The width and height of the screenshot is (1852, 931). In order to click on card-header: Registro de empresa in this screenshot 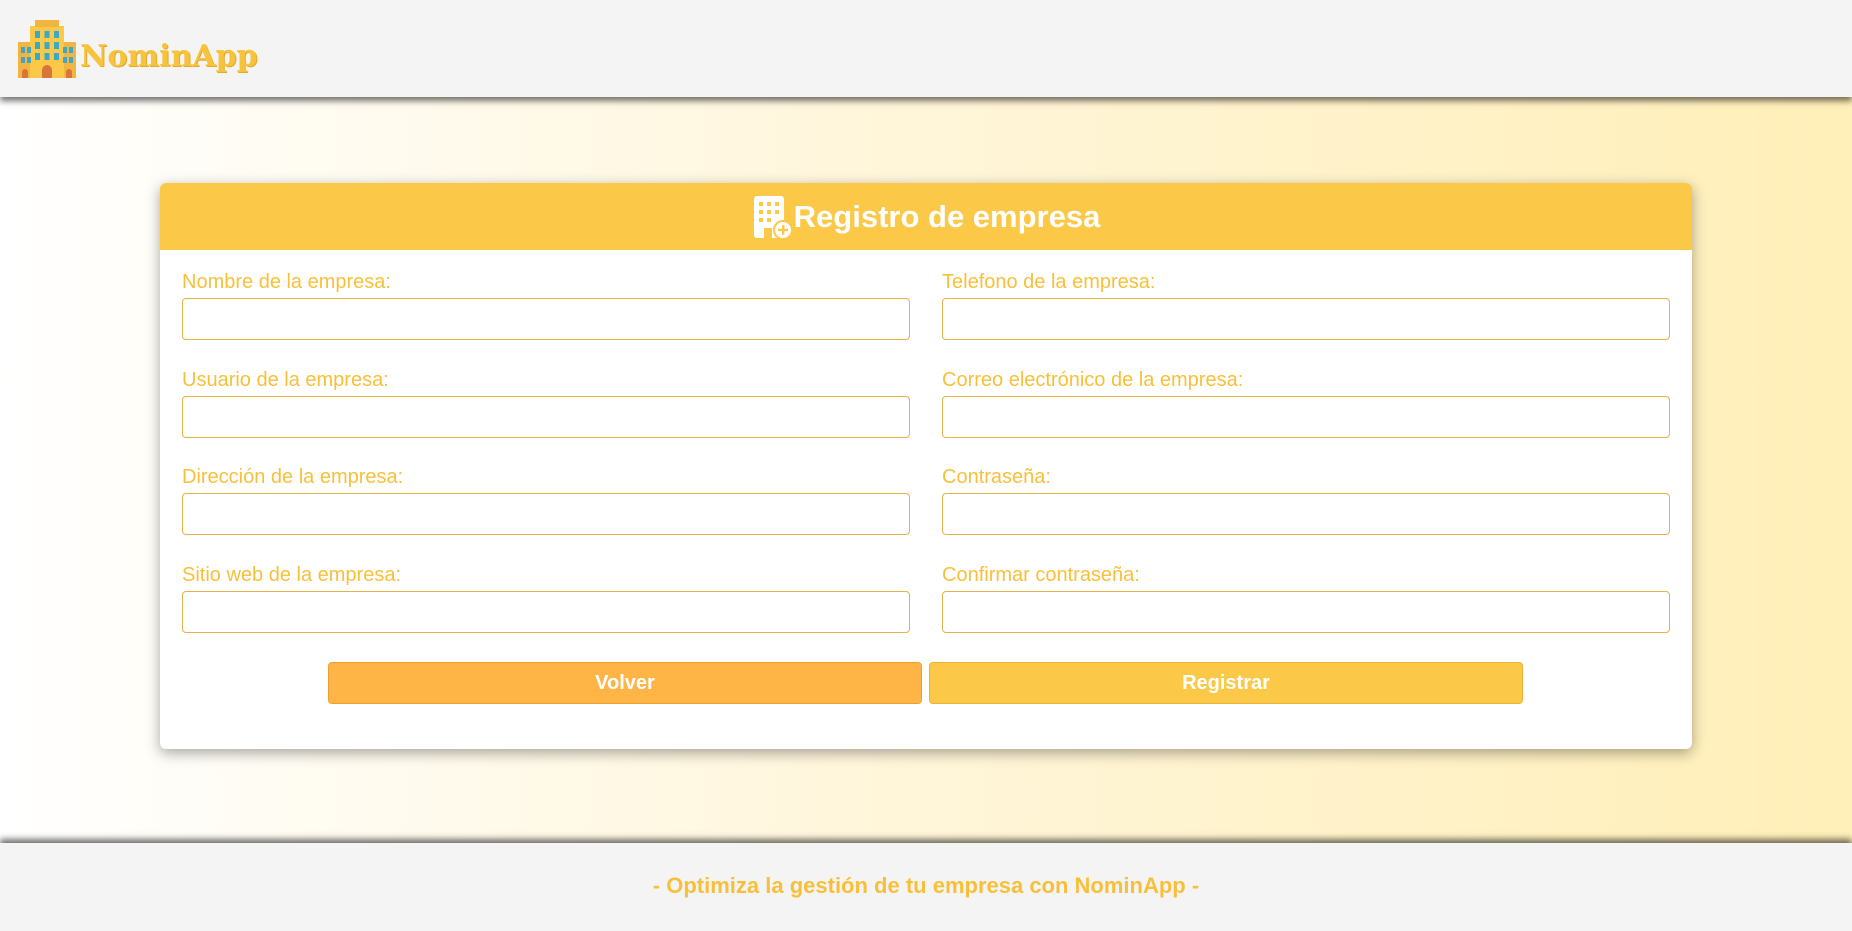, I will do `click(926, 216)`.